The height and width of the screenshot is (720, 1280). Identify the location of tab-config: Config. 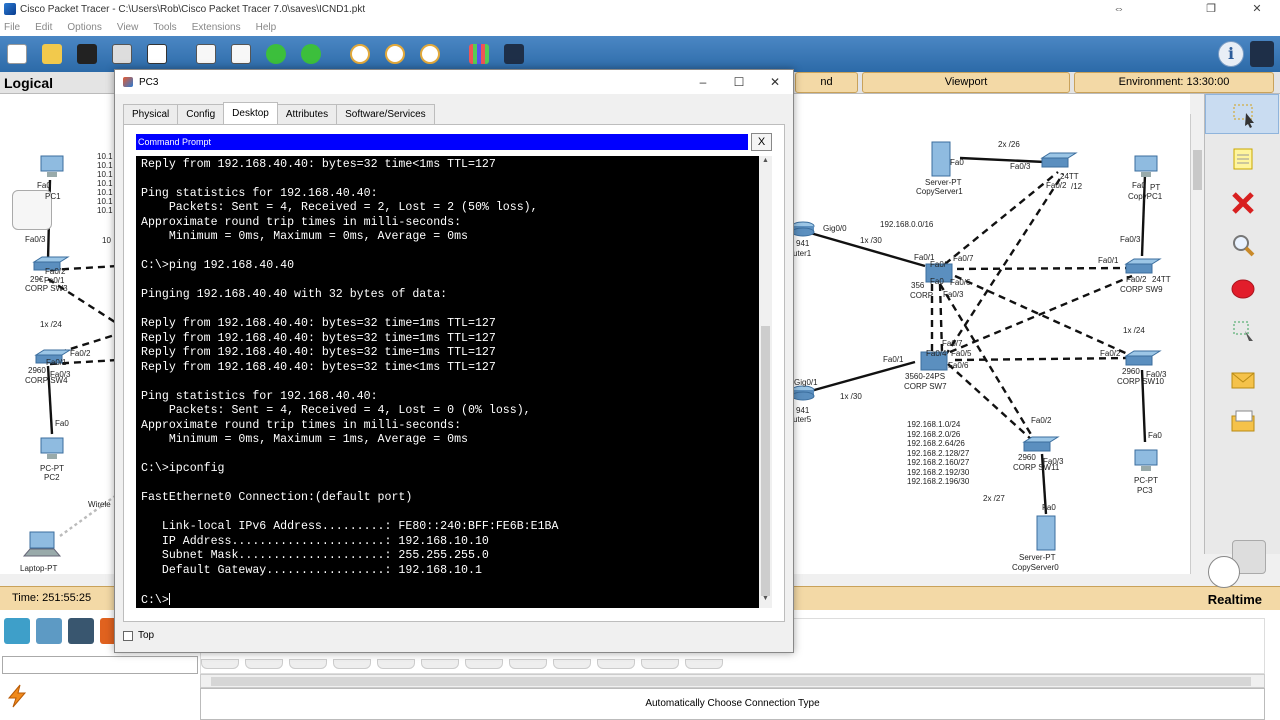
(201, 114).